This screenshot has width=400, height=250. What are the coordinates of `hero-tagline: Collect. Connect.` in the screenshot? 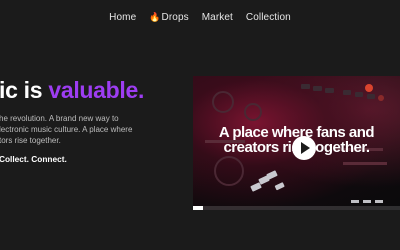 It's located at (33, 159).